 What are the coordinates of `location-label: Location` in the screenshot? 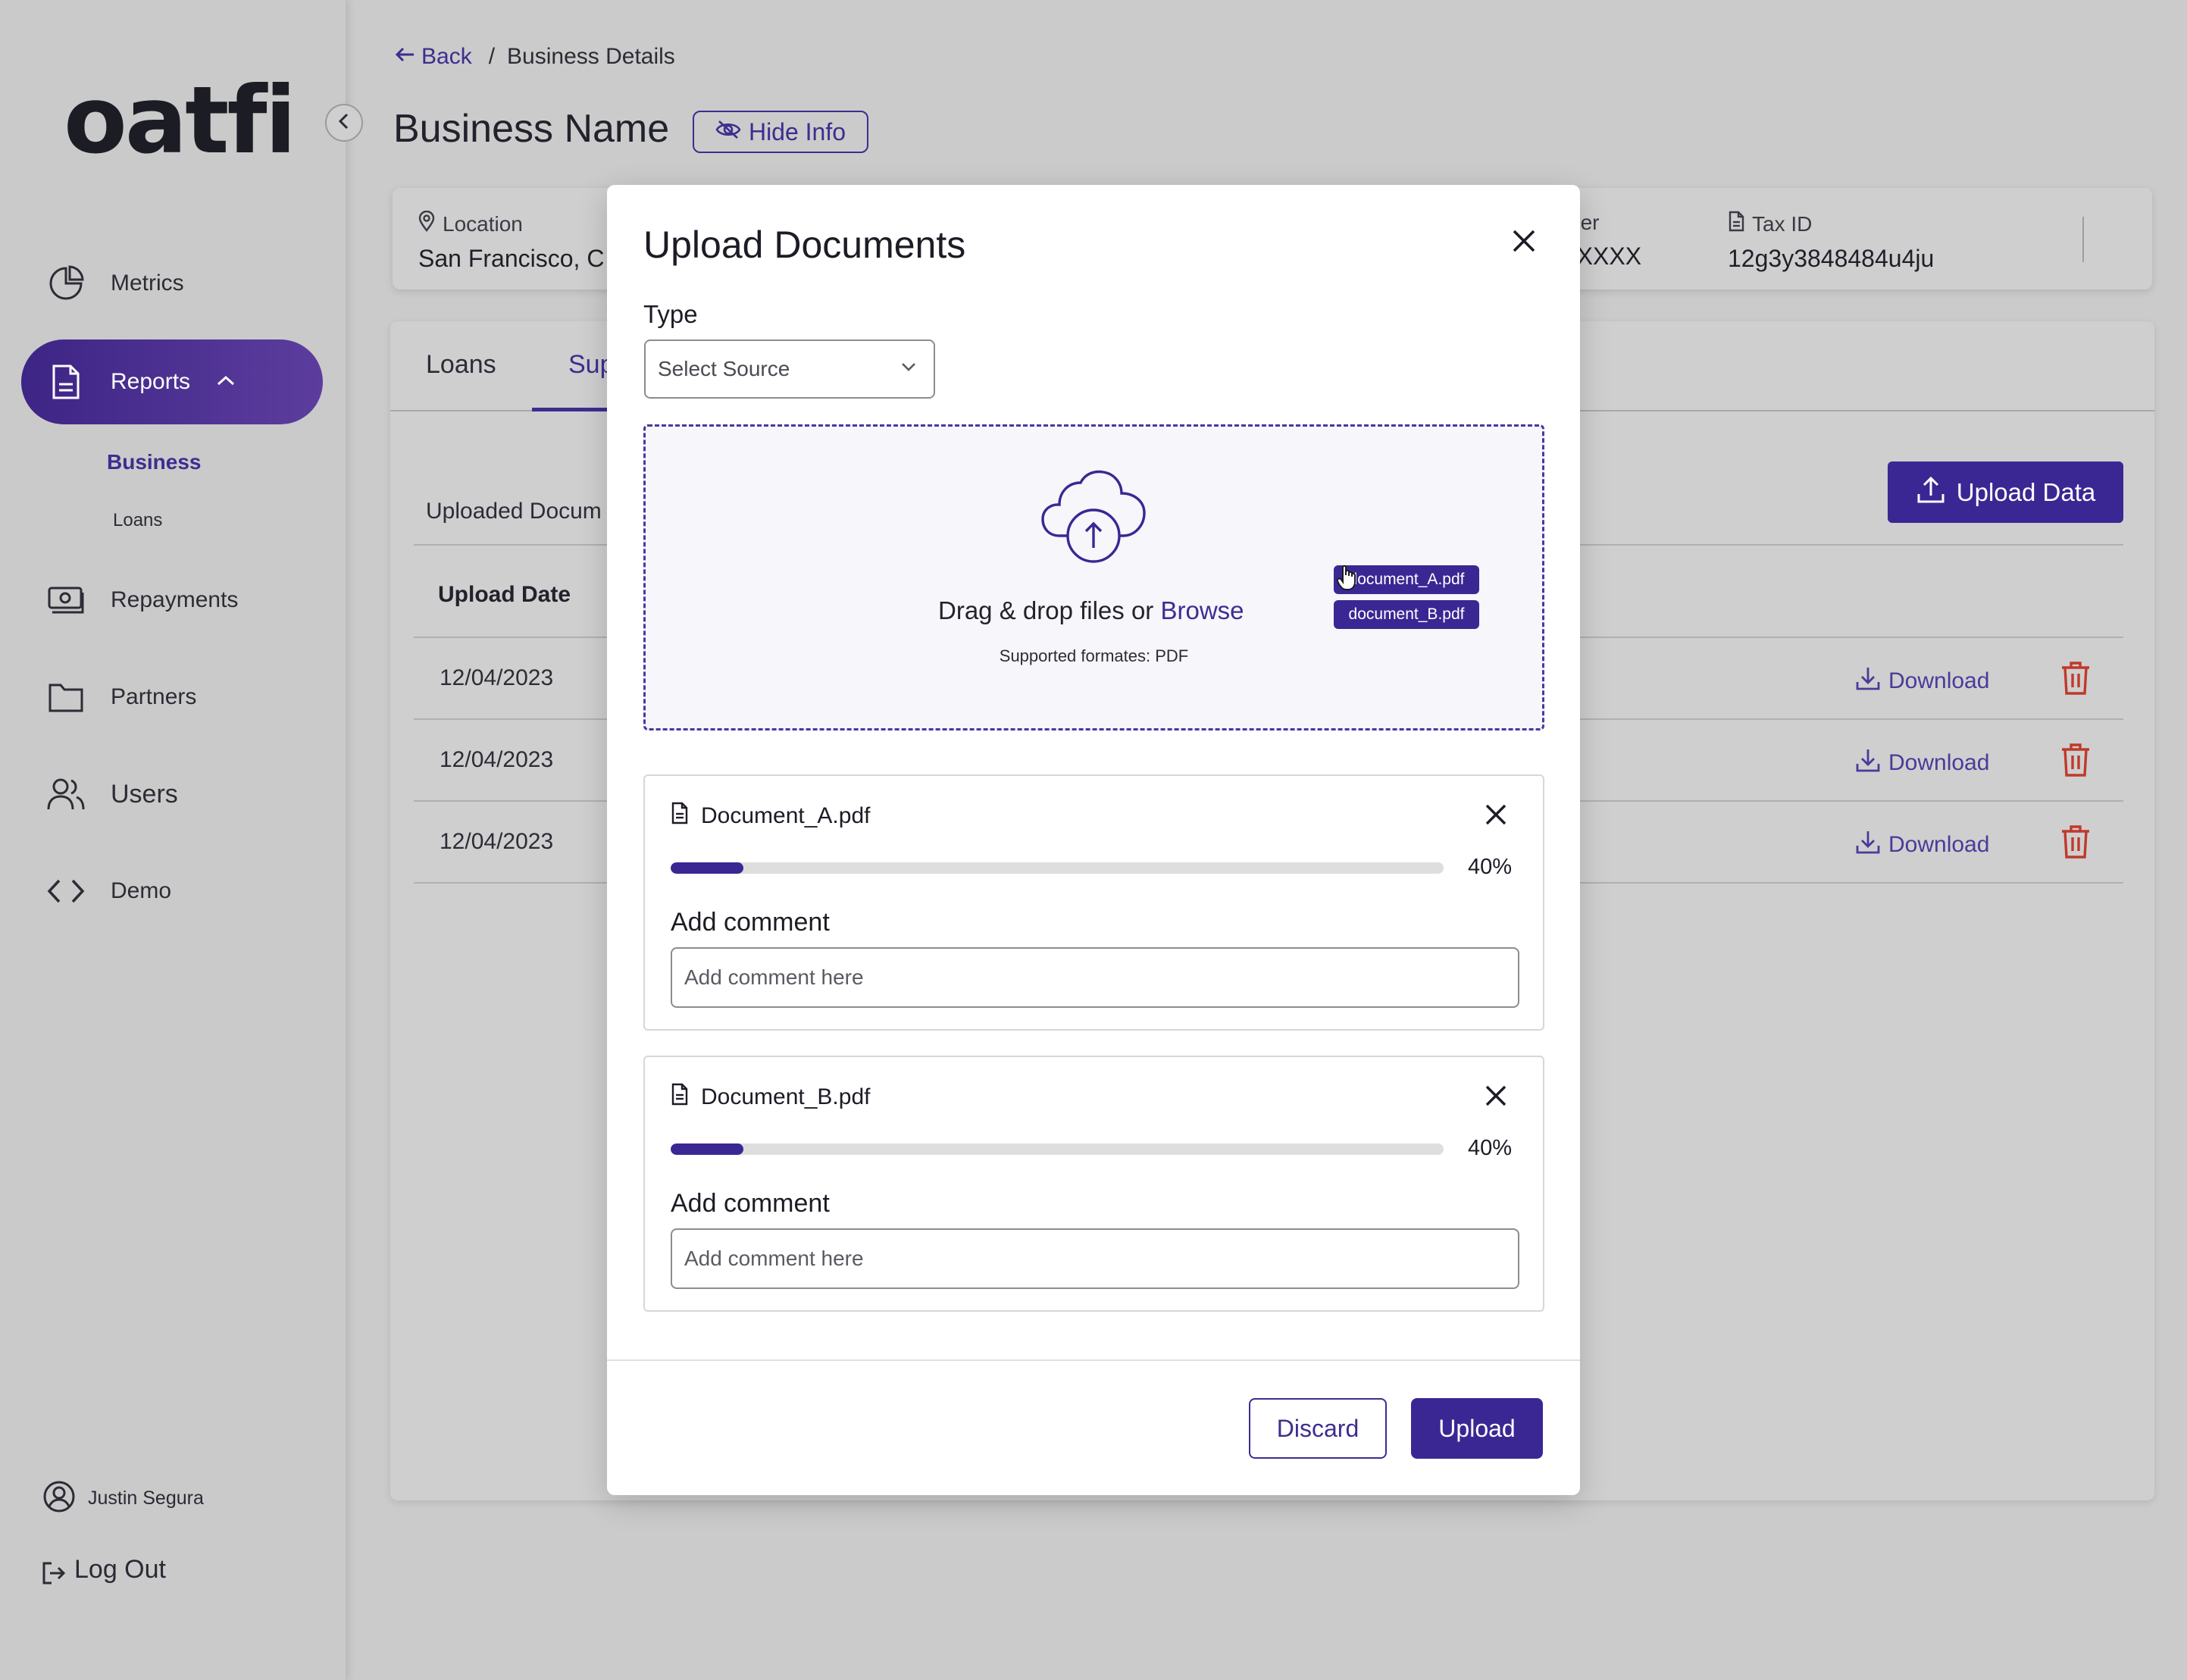 It's located at (483, 223).